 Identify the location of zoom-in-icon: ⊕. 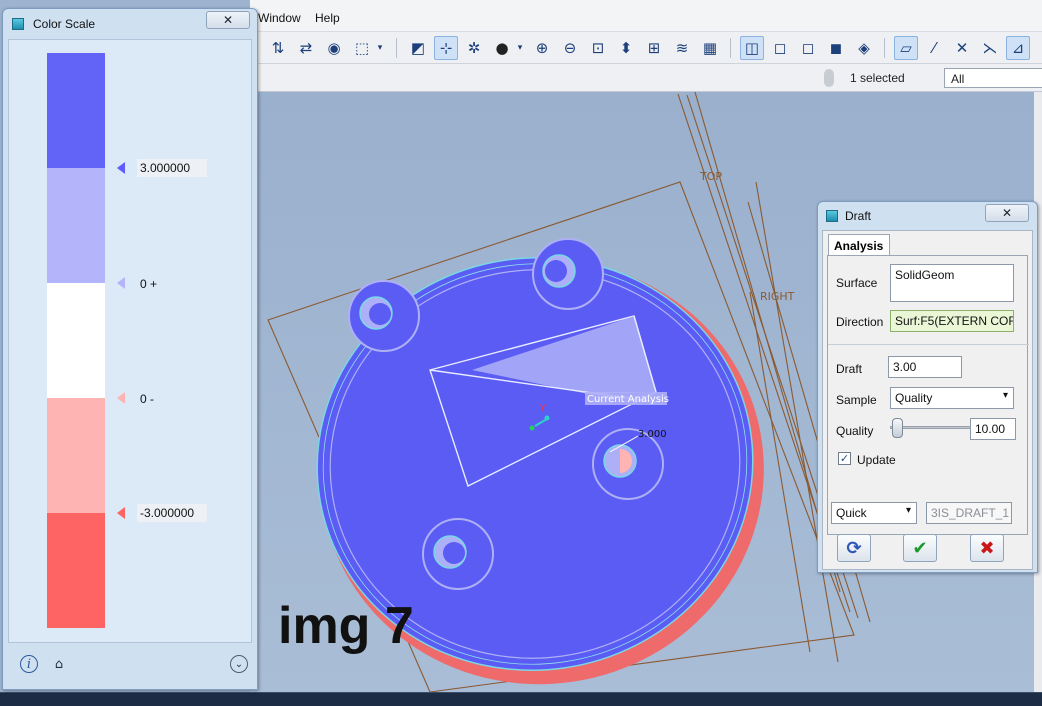
(542, 48).